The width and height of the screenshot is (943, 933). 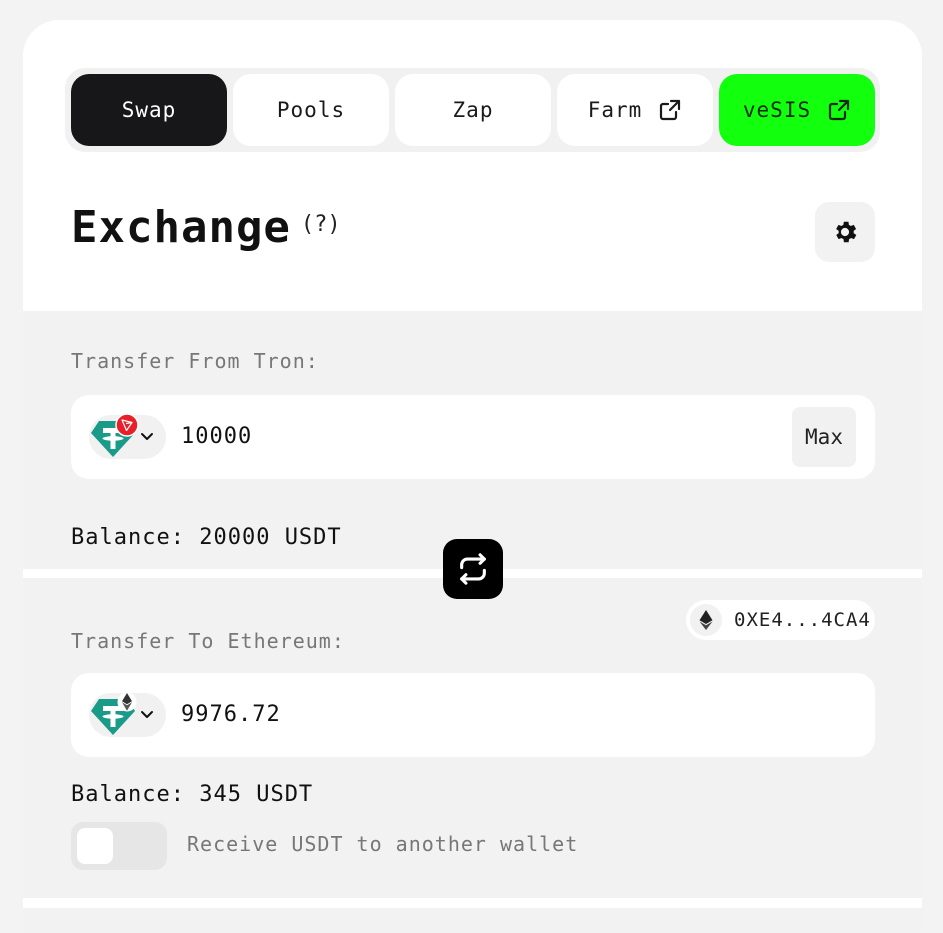 I want to click on tron-icon, so click(x=127, y=425).